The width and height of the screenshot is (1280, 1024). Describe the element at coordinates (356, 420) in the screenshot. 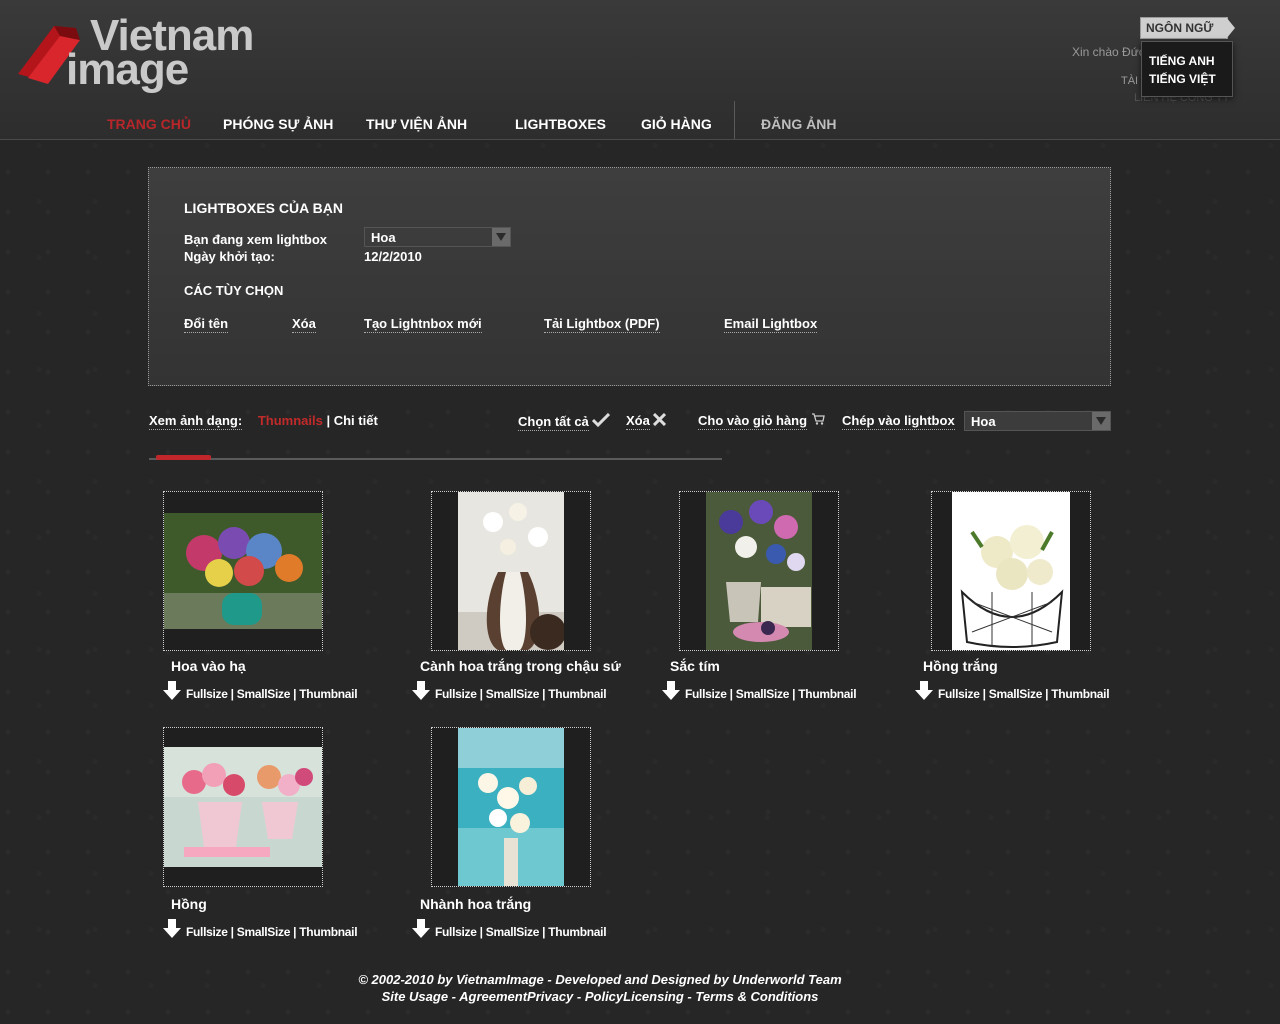

I see `view-detail-link: Chi tiết` at that location.